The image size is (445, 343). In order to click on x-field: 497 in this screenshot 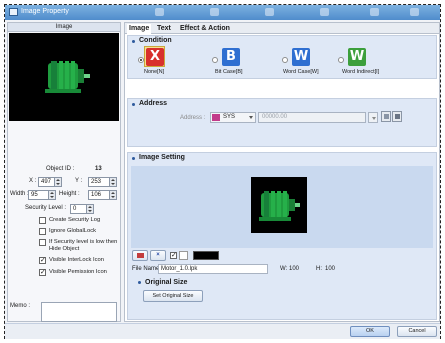, I will do `click(50, 182)`.